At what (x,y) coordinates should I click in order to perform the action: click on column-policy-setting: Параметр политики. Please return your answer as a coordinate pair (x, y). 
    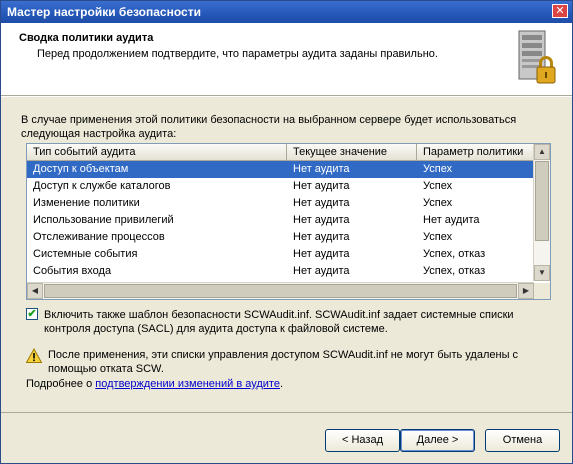
    Looking at the image, I should click on (475, 152).